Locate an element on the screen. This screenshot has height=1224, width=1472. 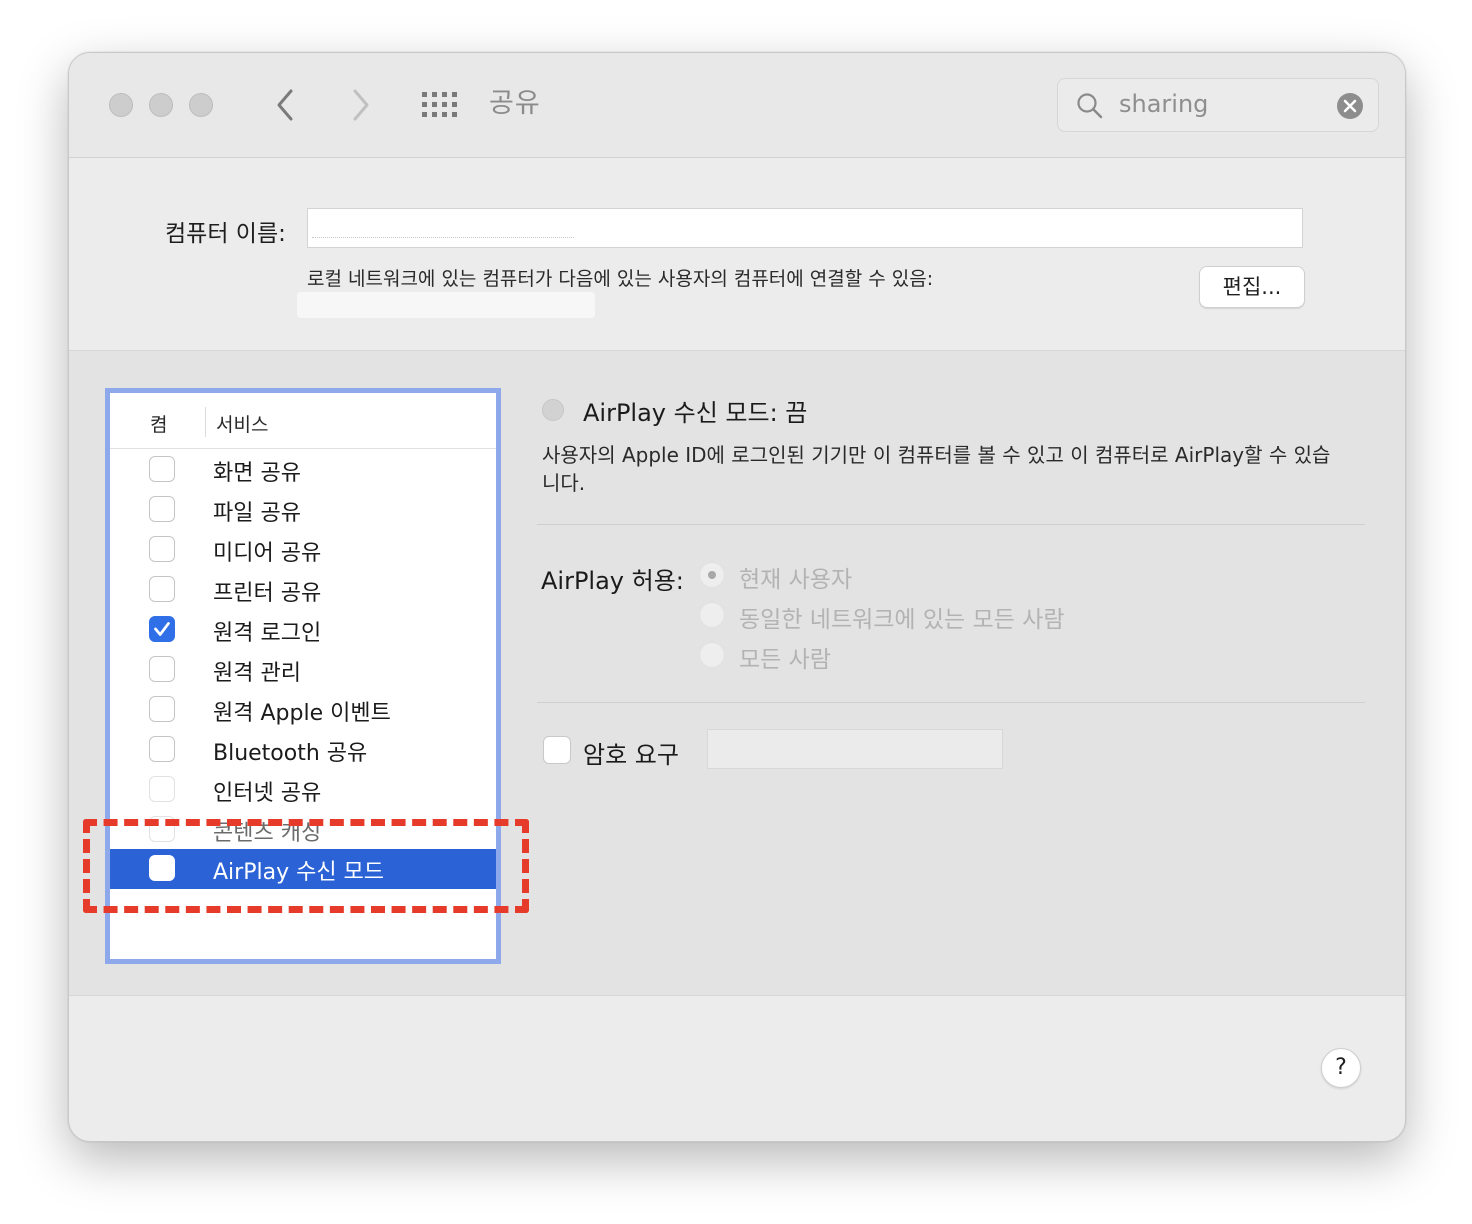
service-row-content-caching: 콘텐츠 캐싱 is located at coordinates (303, 830).